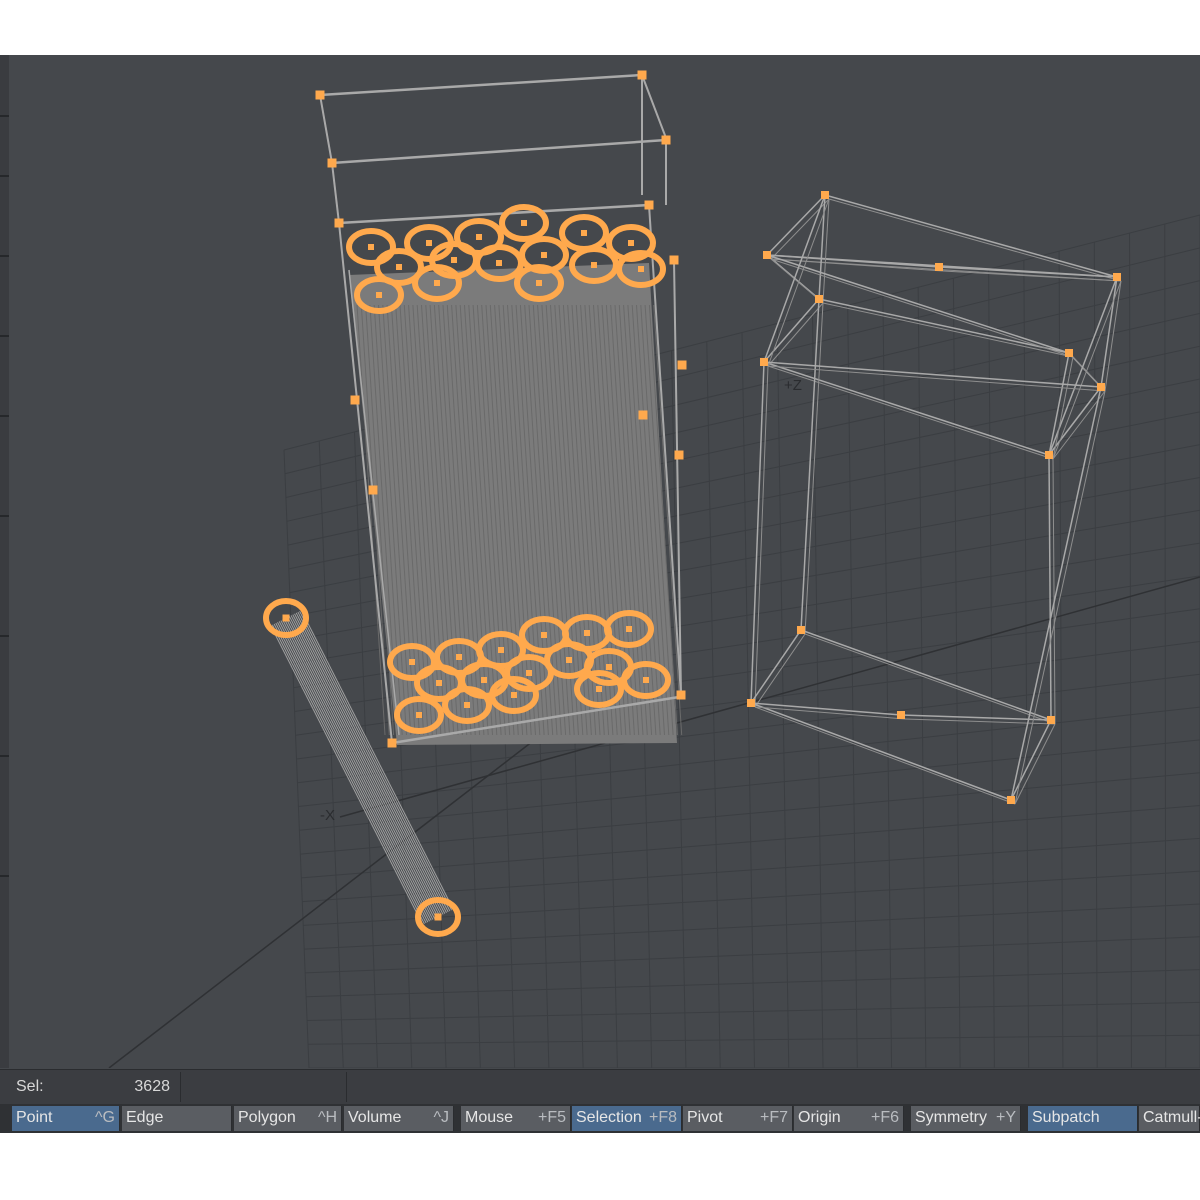  I want to click on subpatch-toggle-button: Subpatch, so click(1083, 1118).